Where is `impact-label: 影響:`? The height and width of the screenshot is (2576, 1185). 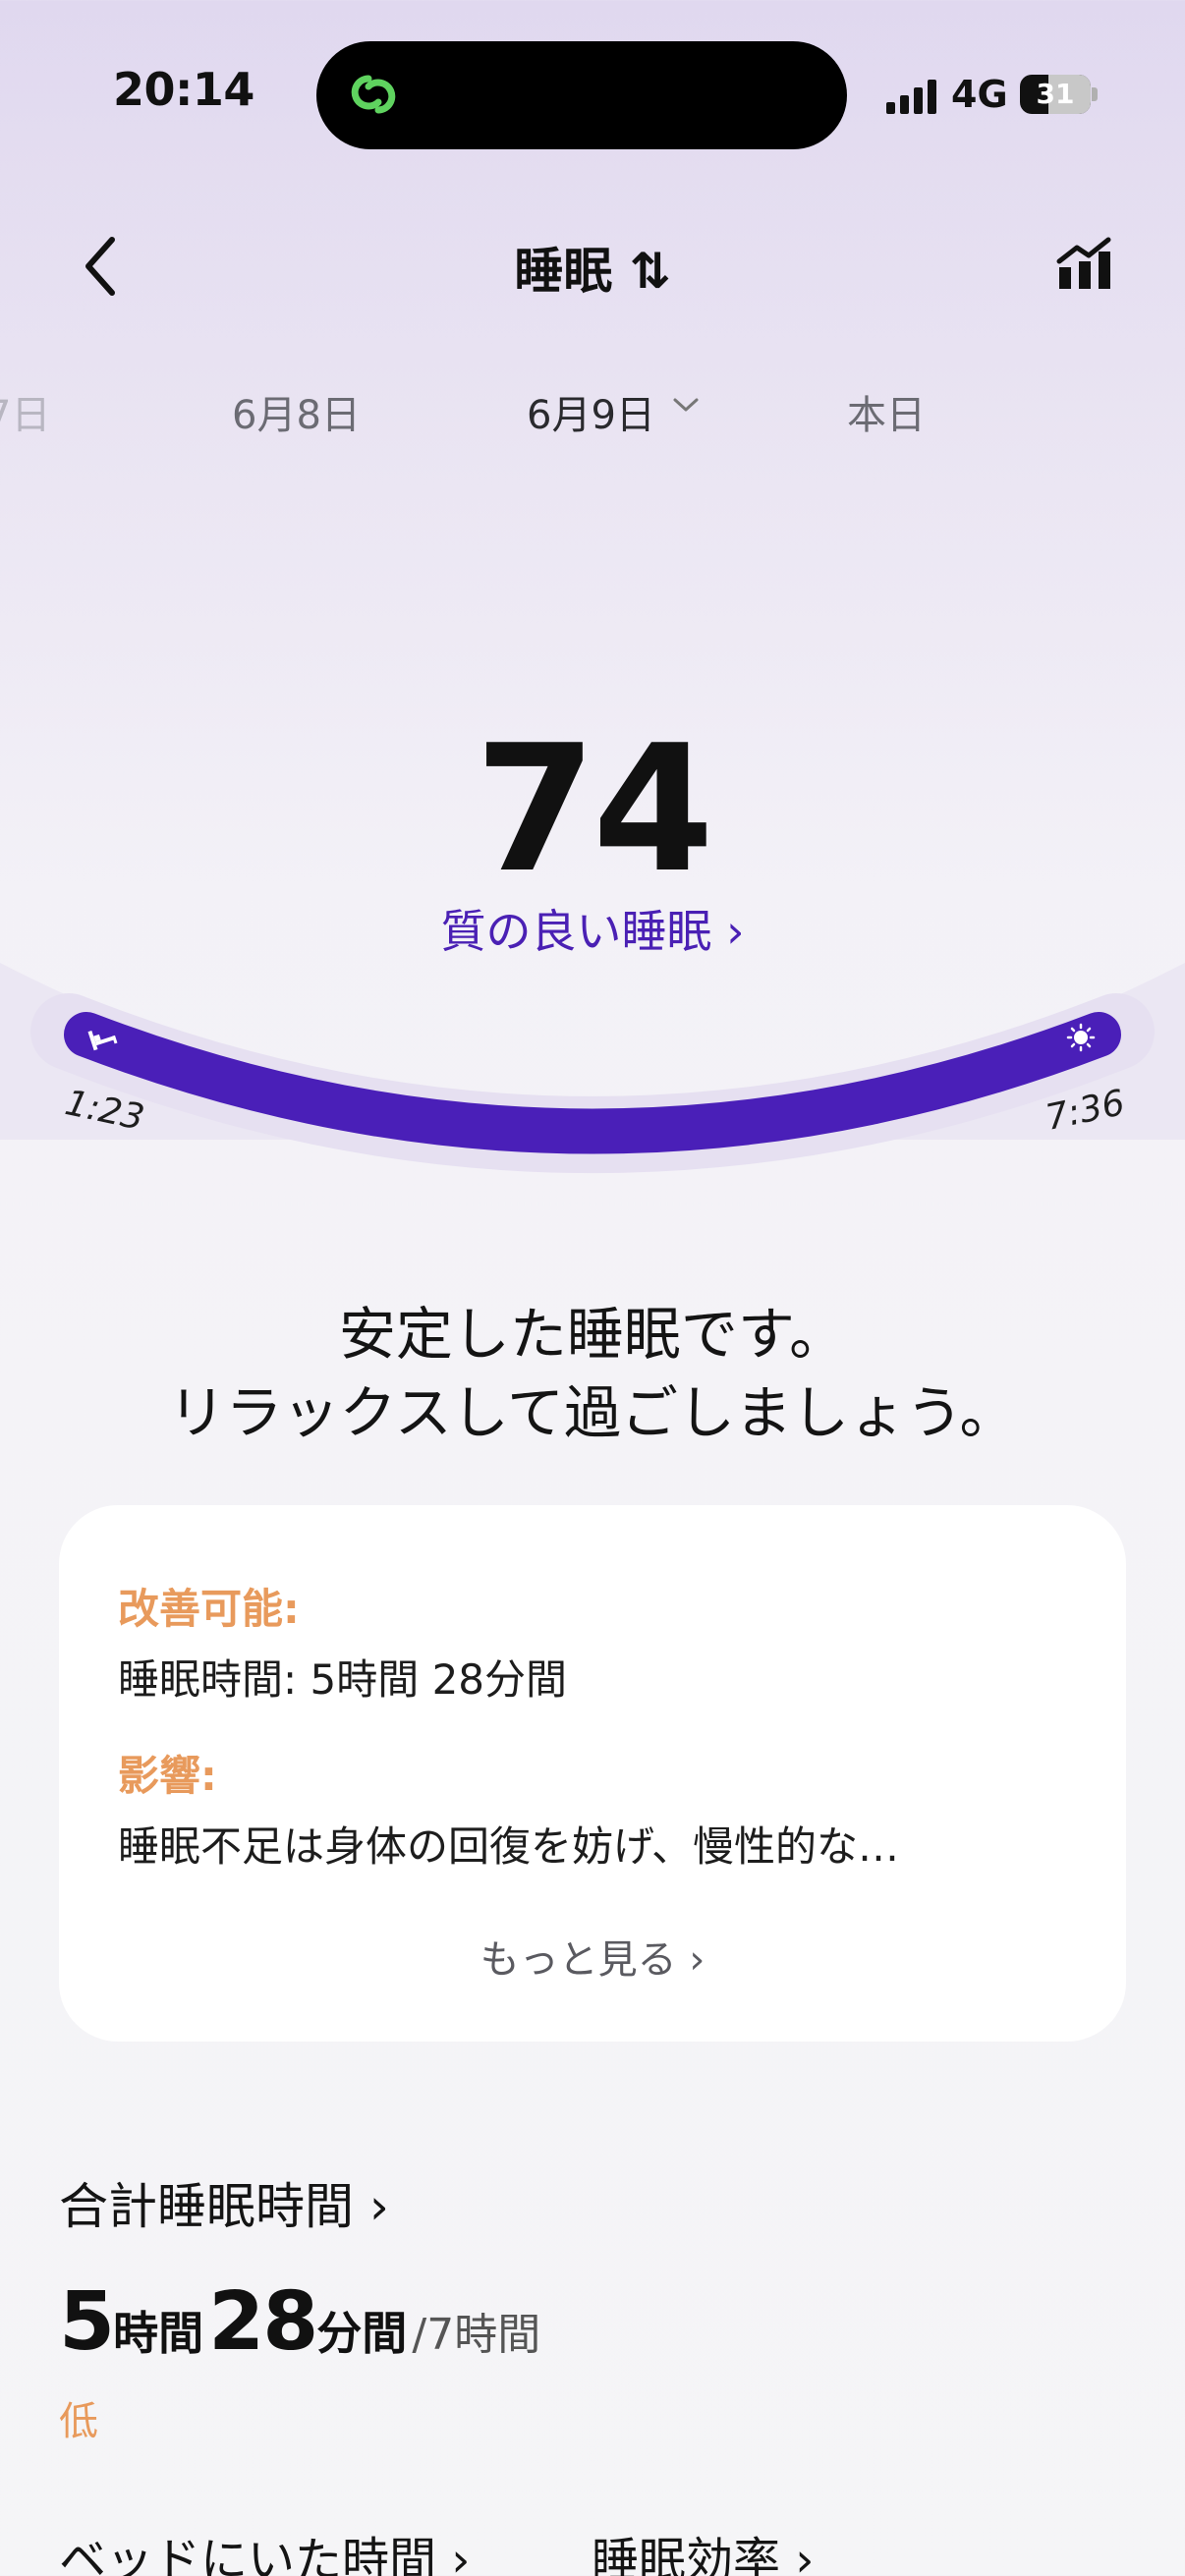 impact-label: 影響: is located at coordinates (168, 1776).